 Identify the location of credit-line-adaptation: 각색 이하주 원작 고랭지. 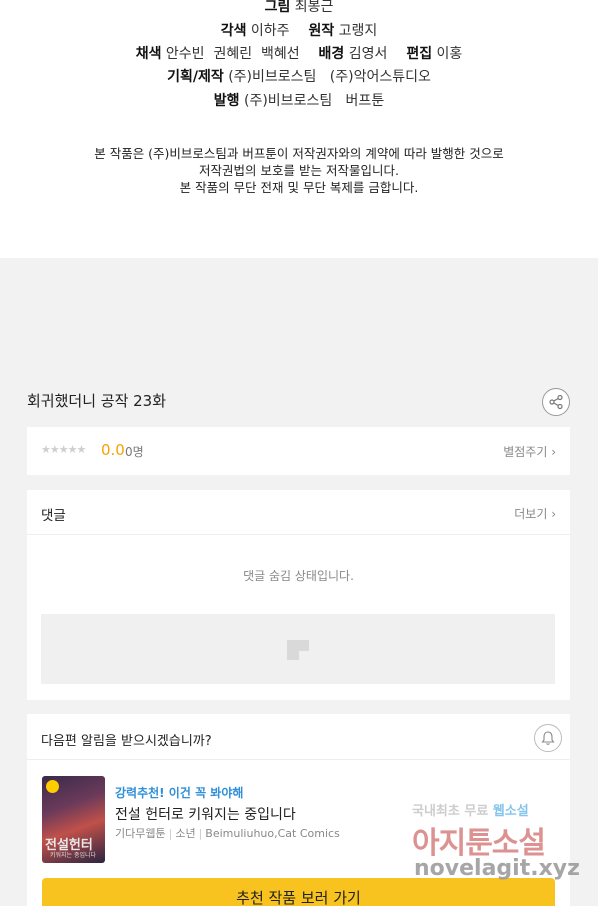
(299, 30).